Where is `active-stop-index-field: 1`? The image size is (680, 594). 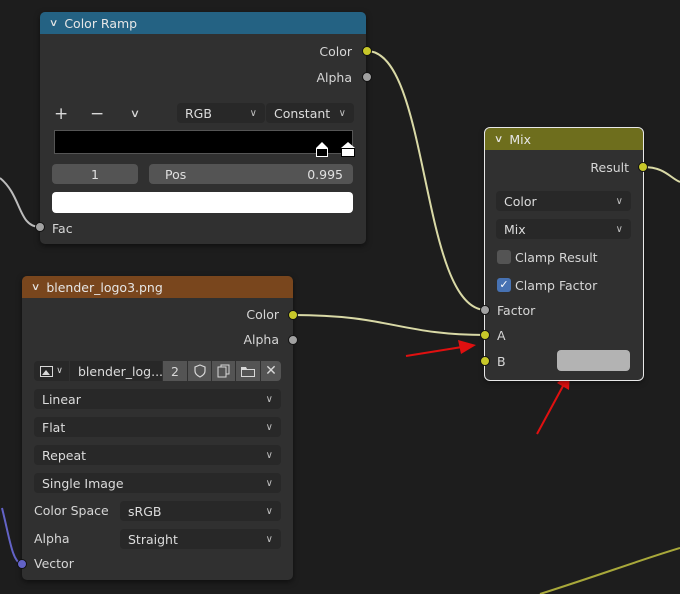
active-stop-index-field: 1 is located at coordinates (95, 174).